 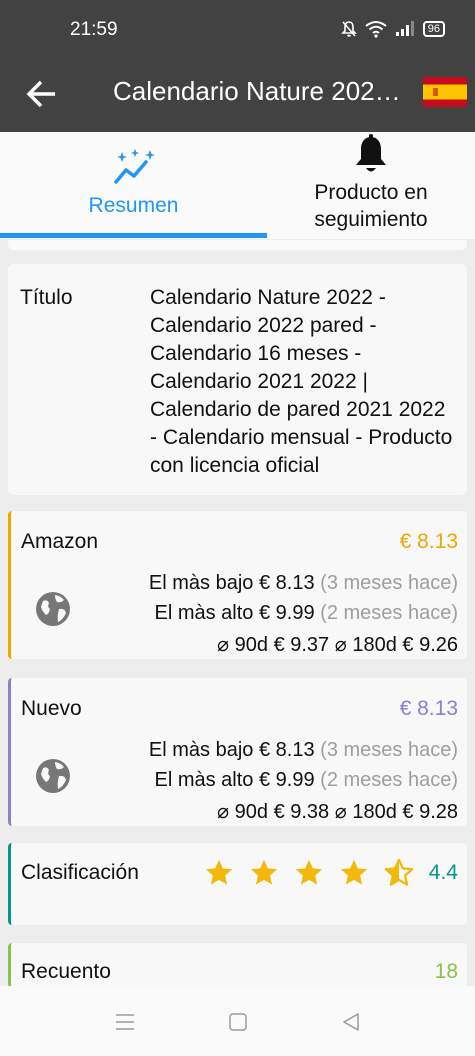 What do you see at coordinates (445, 92) in the screenshot?
I see `spain-flag-icon` at bounding box center [445, 92].